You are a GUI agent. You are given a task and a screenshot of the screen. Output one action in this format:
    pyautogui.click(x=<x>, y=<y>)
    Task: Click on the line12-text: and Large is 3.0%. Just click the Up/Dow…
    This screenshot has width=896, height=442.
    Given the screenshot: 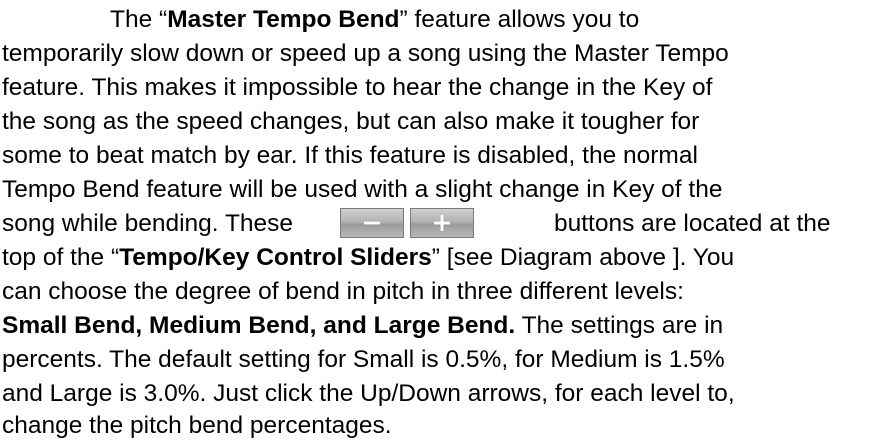 What is the action you would take?
    pyautogui.click(x=368, y=393)
    